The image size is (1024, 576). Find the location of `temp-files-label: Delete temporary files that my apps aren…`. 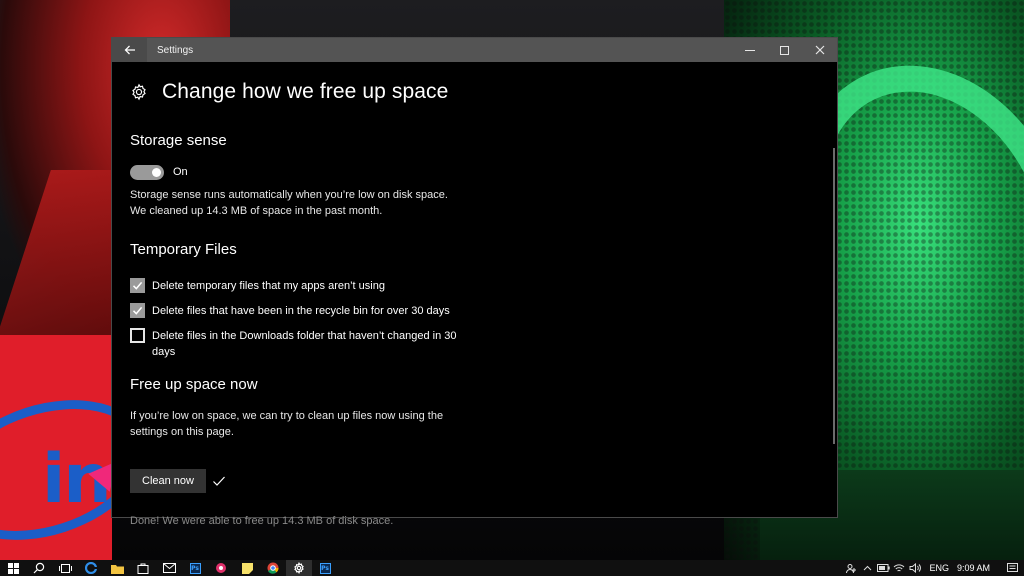

temp-files-label: Delete temporary files that my apps aren… is located at coordinates (268, 286).